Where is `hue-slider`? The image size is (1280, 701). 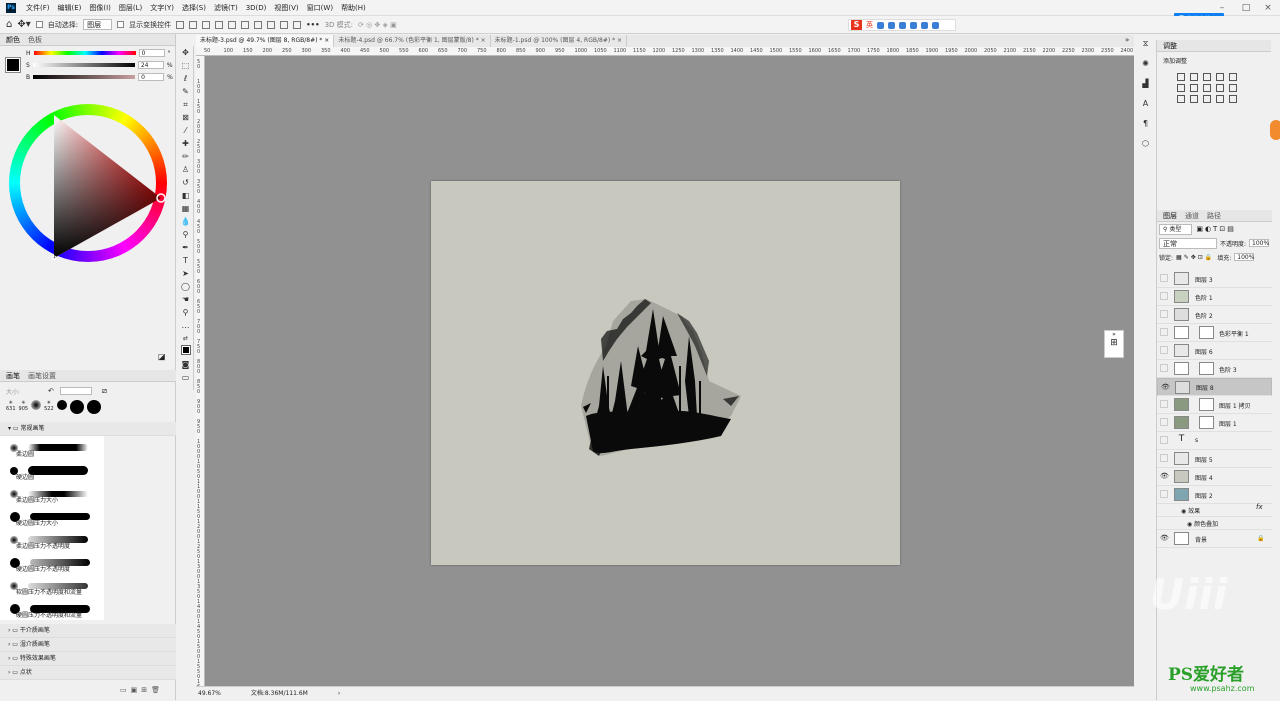 hue-slider is located at coordinates (84, 53).